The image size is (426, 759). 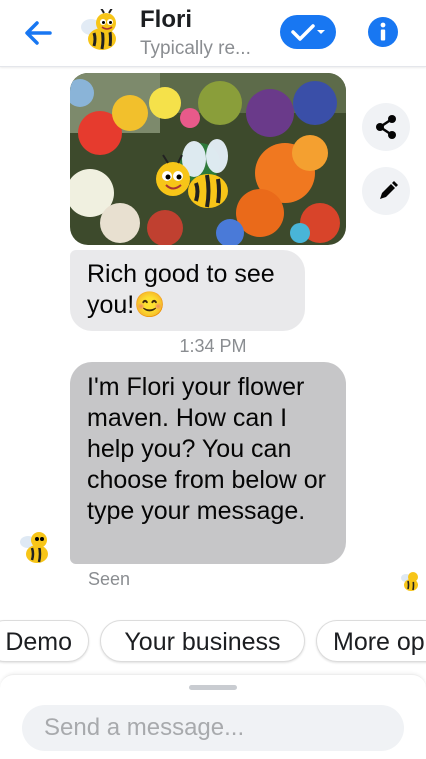 What do you see at coordinates (166, 20) in the screenshot?
I see `contact-name: Flori` at bounding box center [166, 20].